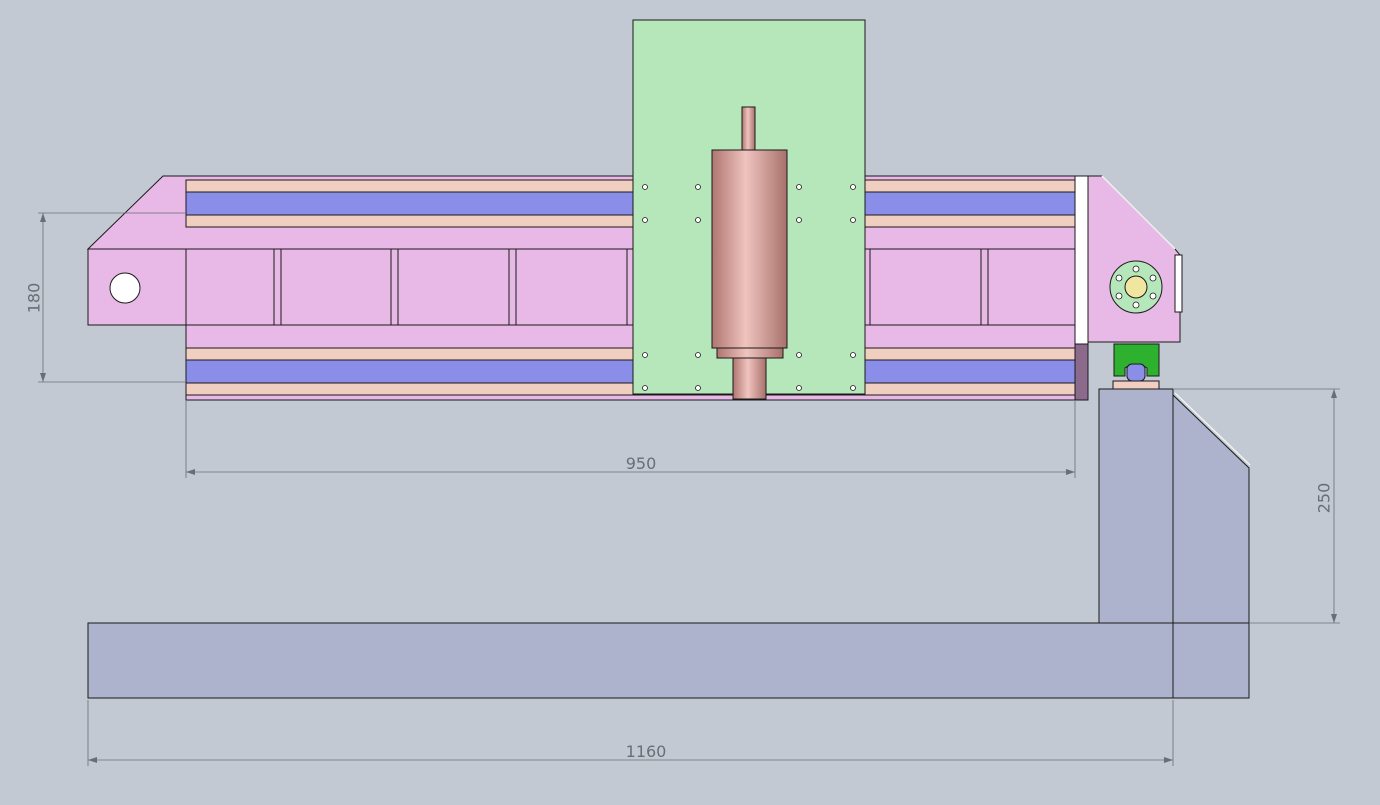 This screenshot has height=805, width=1380. Describe the element at coordinates (630, 203) in the screenshot. I see `upper-linear-rail` at that location.